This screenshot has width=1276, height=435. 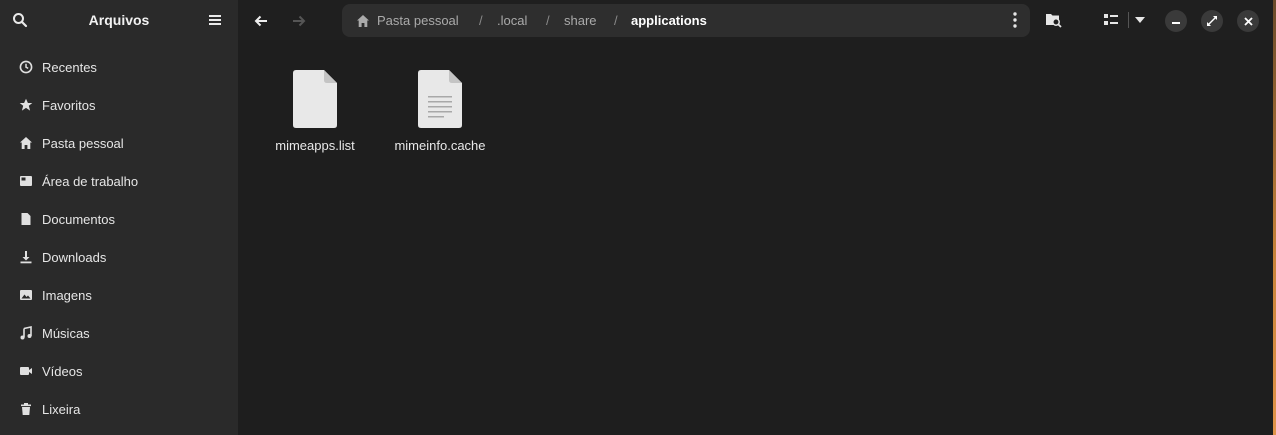 I want to click on sidebar-item-label: Downloads, so click(x=74, y=257).